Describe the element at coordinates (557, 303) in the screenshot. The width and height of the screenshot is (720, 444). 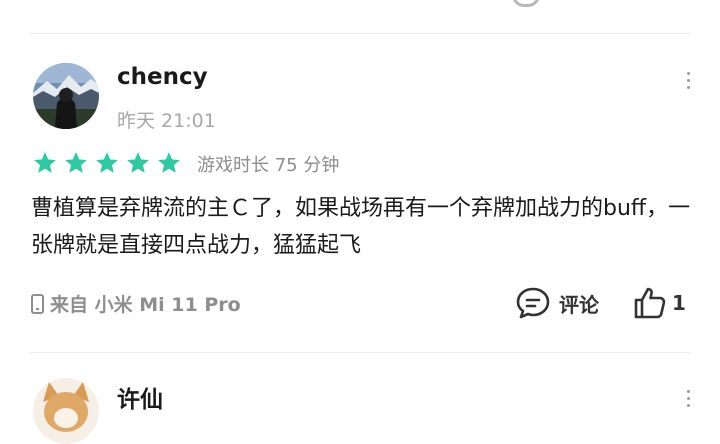
I see `comment-button: 评论` at that location.